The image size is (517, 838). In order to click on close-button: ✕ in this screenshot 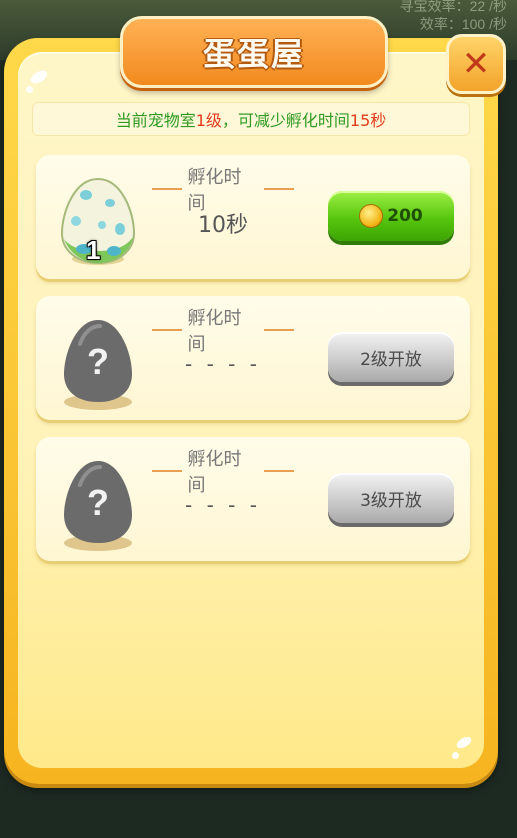, I will do `click(476, 64)`.